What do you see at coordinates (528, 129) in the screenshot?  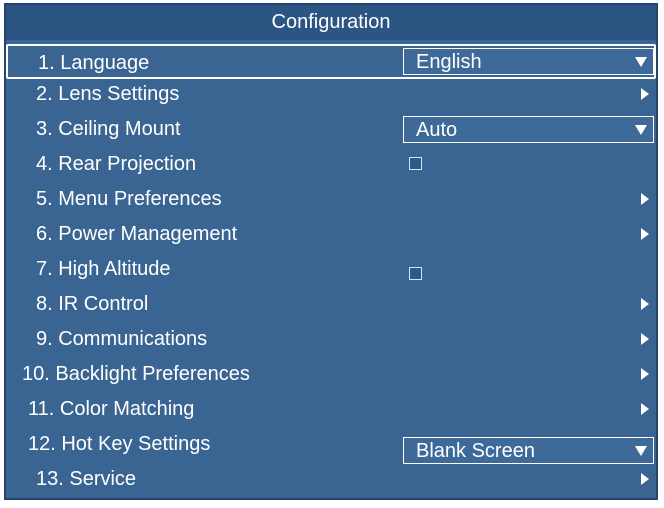 I see `ceiling-mount-dropdown: Auto` at bounding box center [528, 129].